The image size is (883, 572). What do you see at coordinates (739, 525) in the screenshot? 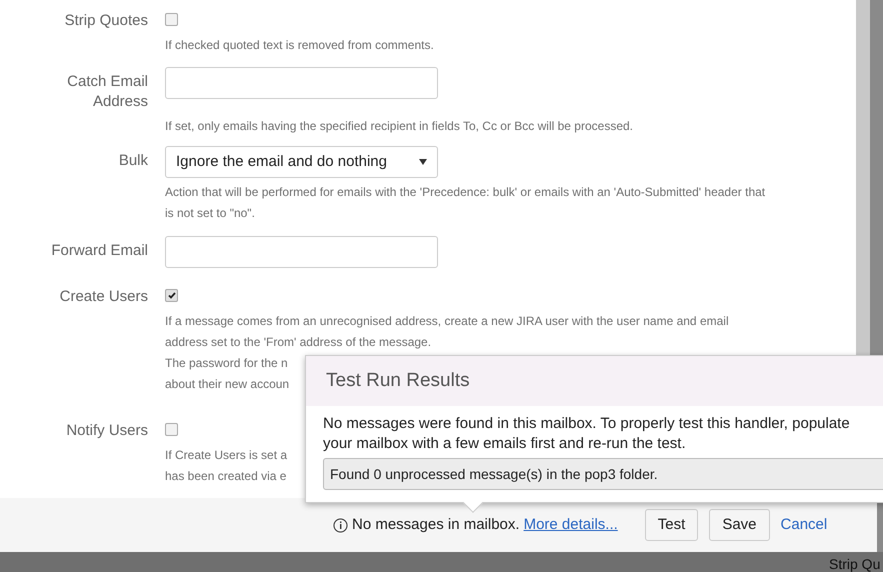
I see `footer-button: Save` at bounding box center [739, 525].